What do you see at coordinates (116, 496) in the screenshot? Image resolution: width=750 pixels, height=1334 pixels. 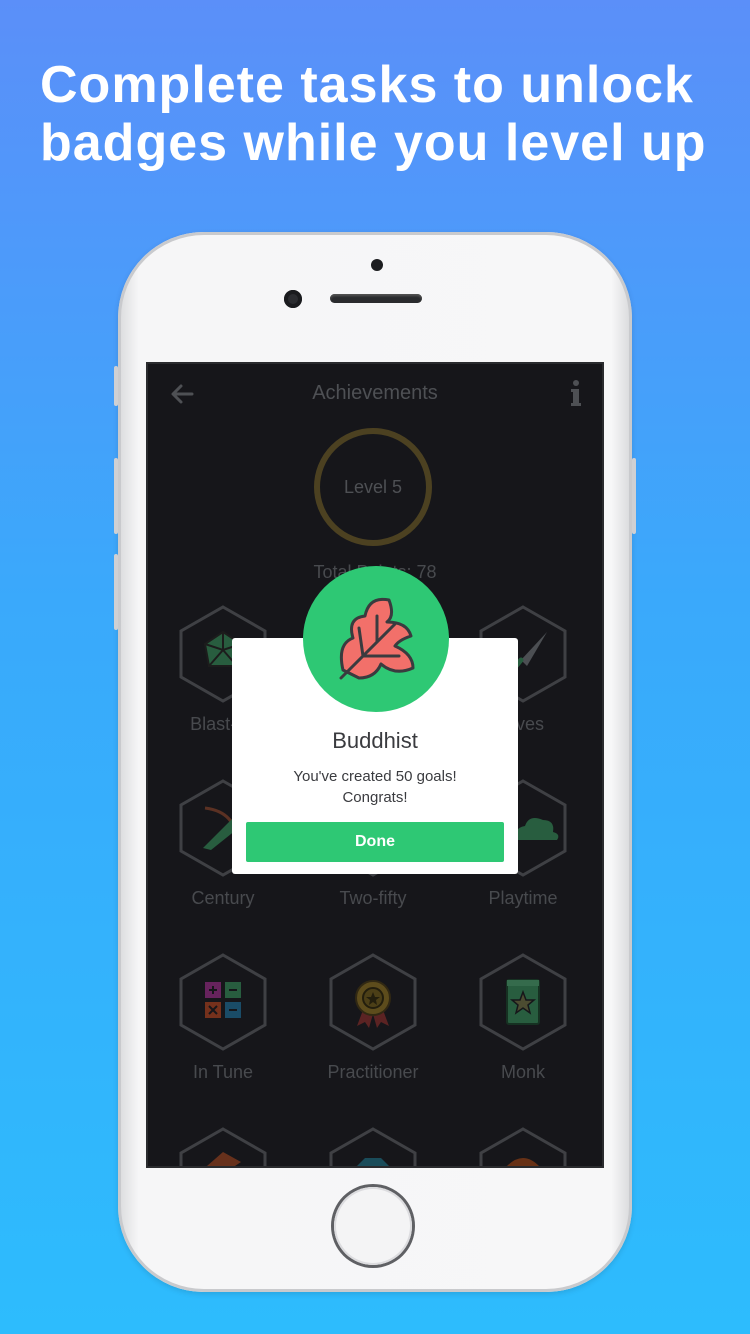 I see `volume-up-button` at bounding box center [116, 496].